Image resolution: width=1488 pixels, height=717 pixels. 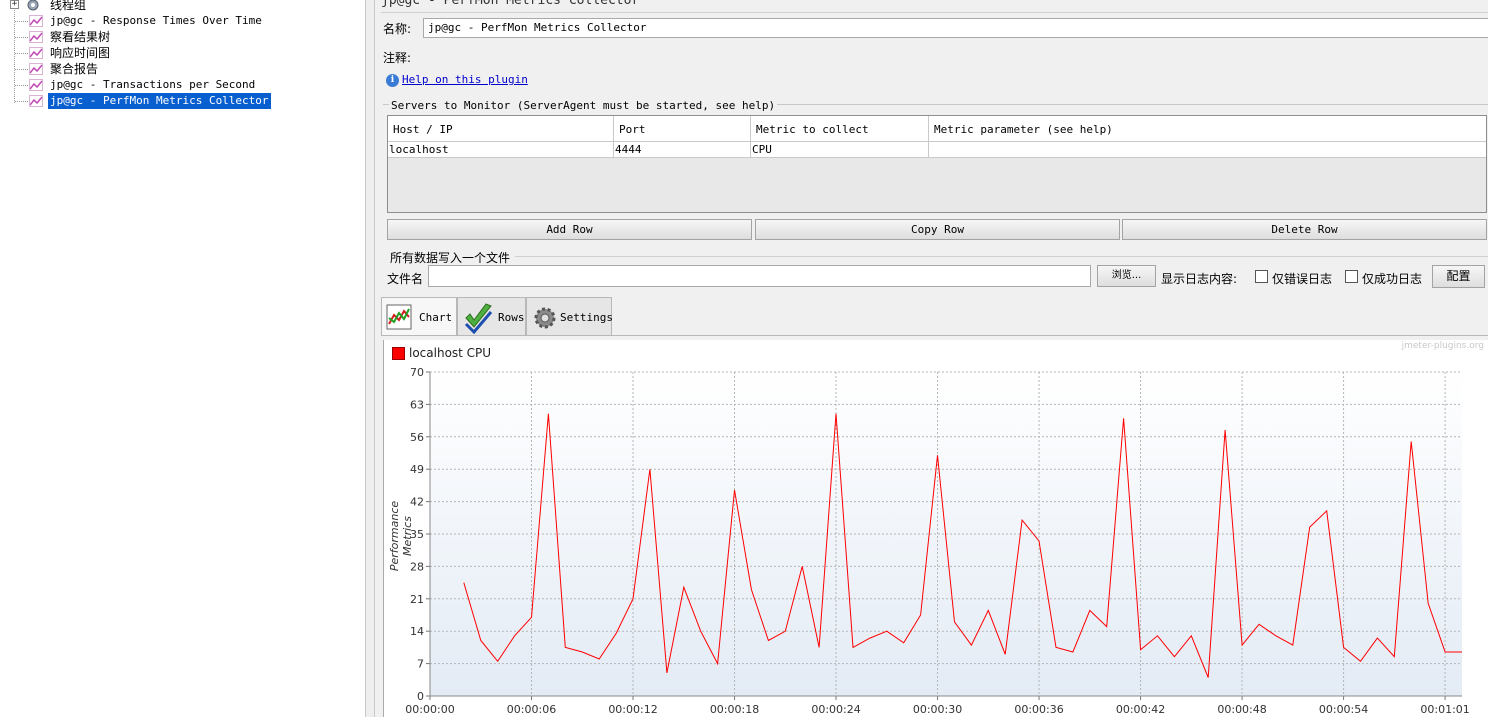 What do you see at coordinates (569, 229) in the screenshot?
I see `add-row-button: Add Row` at bounding box center [569, 229].